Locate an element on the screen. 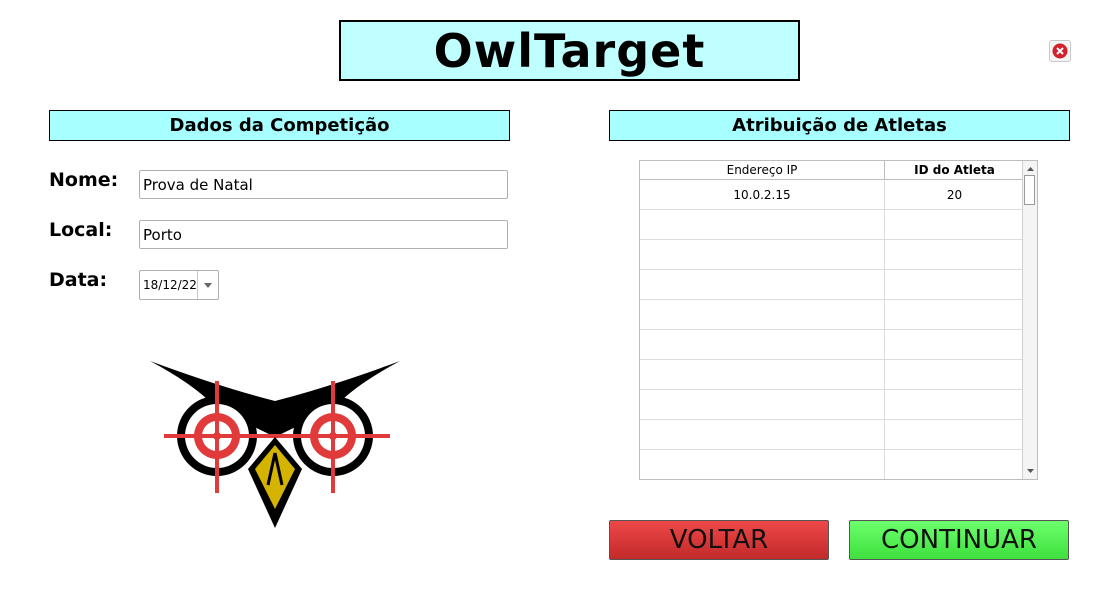 This screenshot has height=596, width=1118. athletes-section-header: Atribuição de Atletas is located at coordinates (839, 125).